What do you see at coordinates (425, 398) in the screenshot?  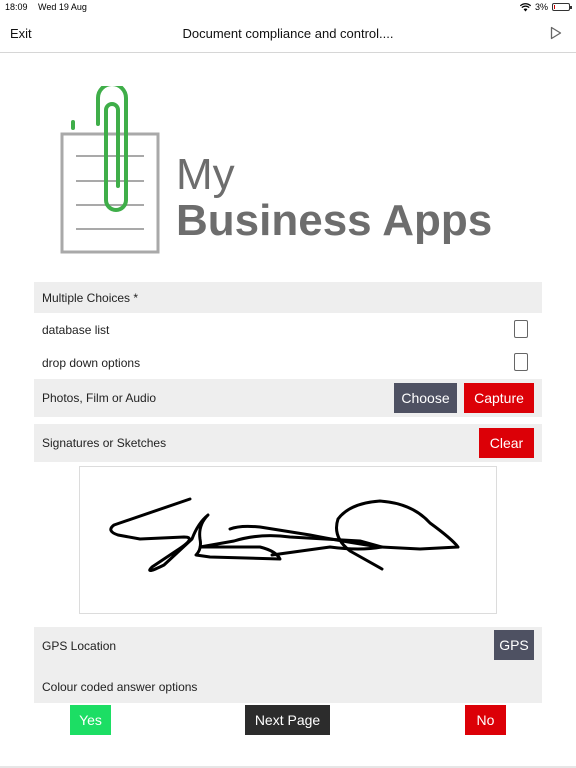 I see `choose-button: Choose` at bounding box center [425, 398].